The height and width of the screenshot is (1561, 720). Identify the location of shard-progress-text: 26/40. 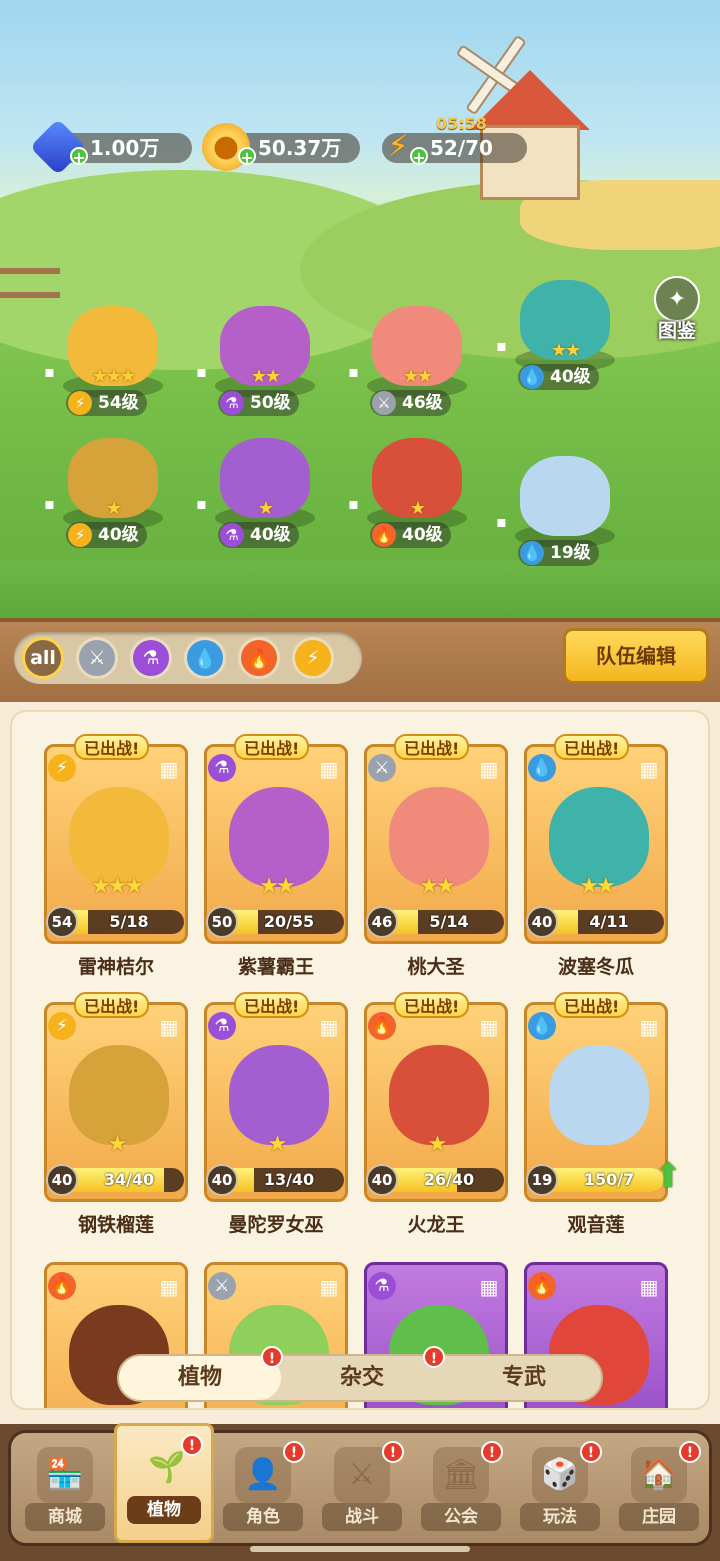
(449, 1179).